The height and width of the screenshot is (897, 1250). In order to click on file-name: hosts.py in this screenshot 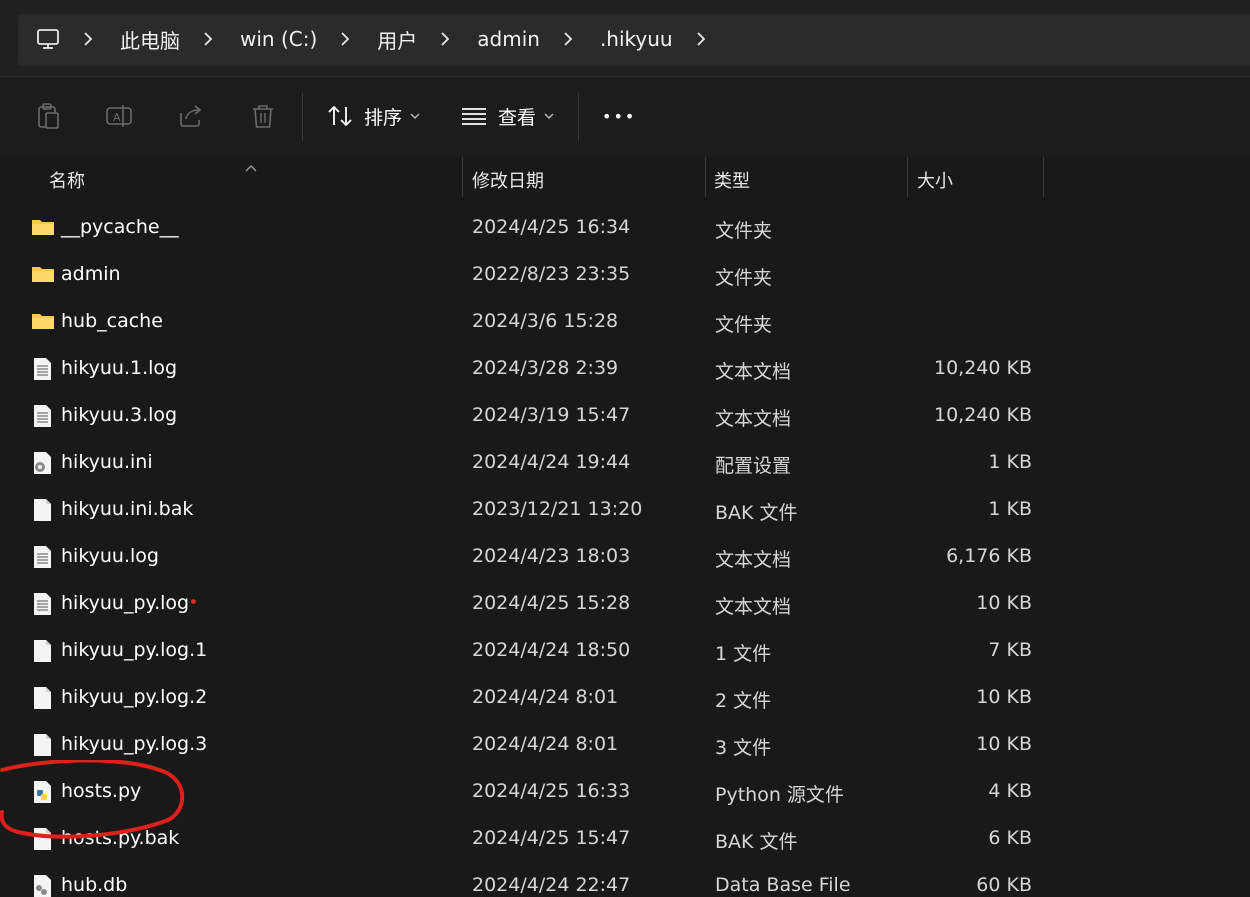, I will do `click(101, 791)`.